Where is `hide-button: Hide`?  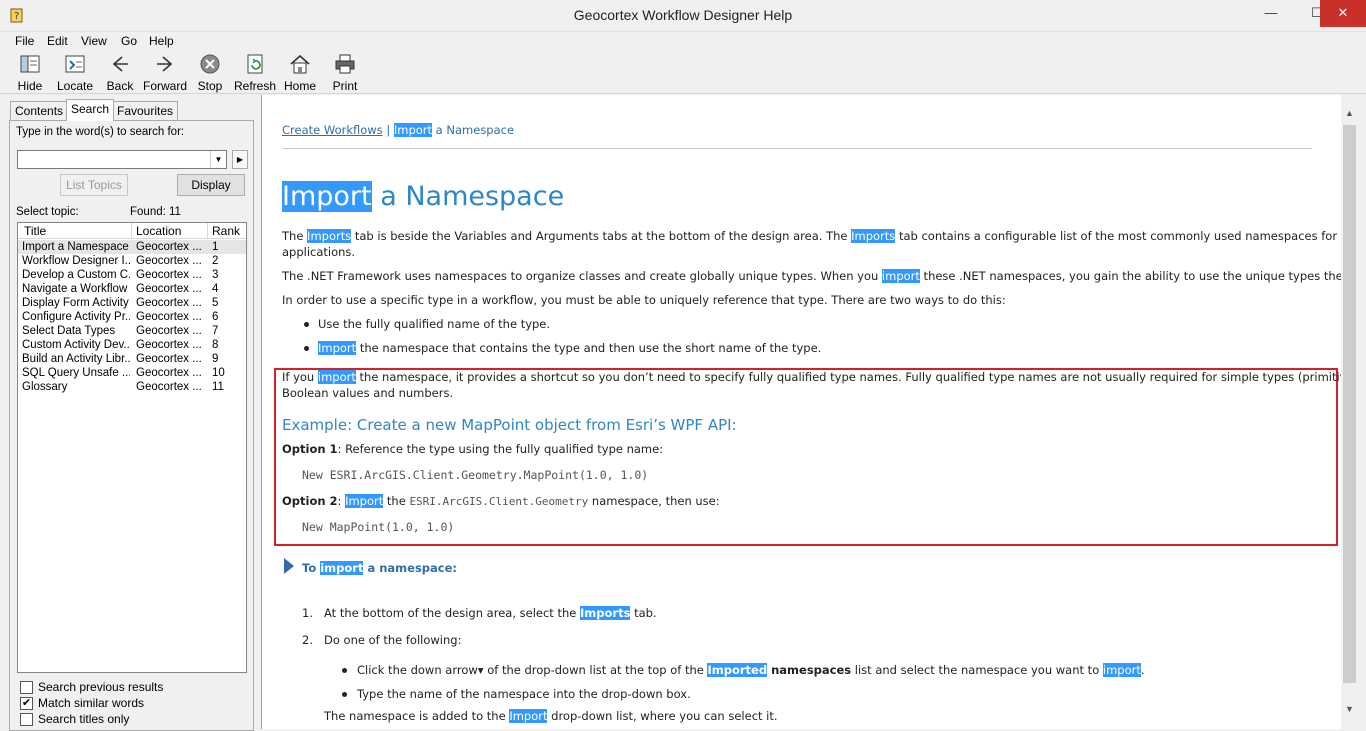 hide-button: Hide is located at coordinates (30, 73).